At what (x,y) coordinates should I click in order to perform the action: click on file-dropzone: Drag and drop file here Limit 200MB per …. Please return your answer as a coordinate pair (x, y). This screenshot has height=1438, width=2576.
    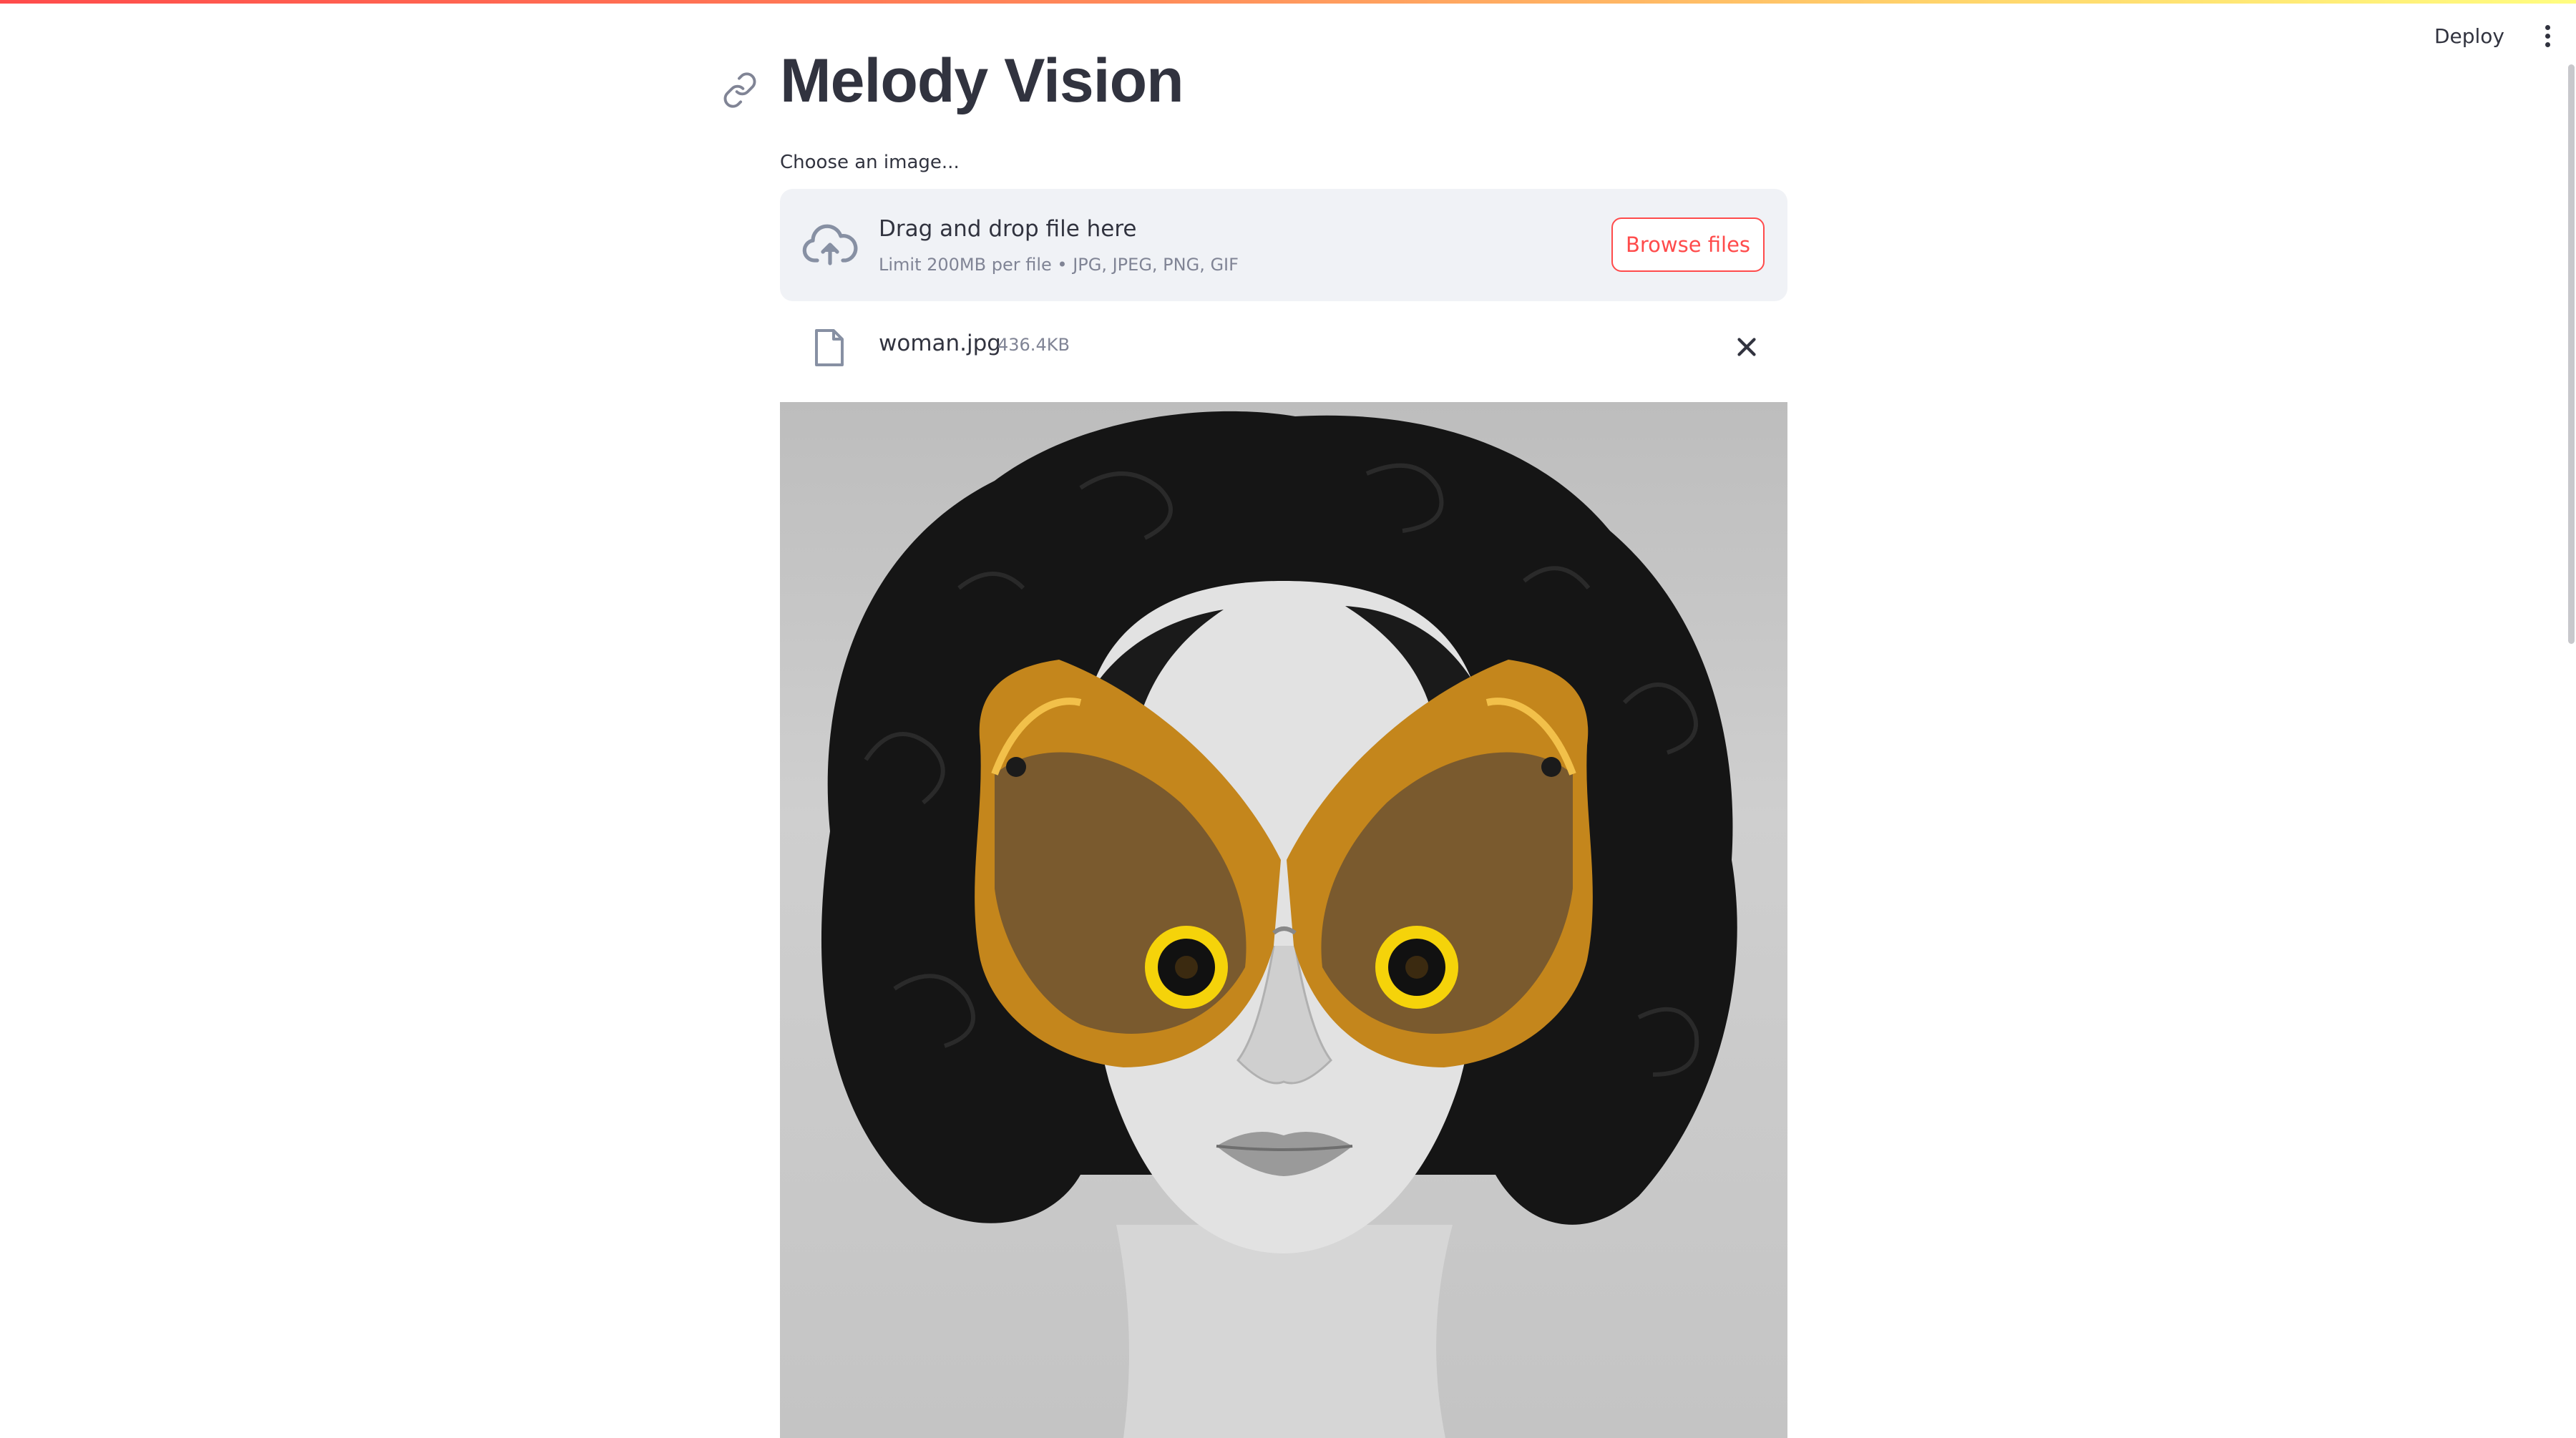
    Looking at the image, I should click on (1283, 245).